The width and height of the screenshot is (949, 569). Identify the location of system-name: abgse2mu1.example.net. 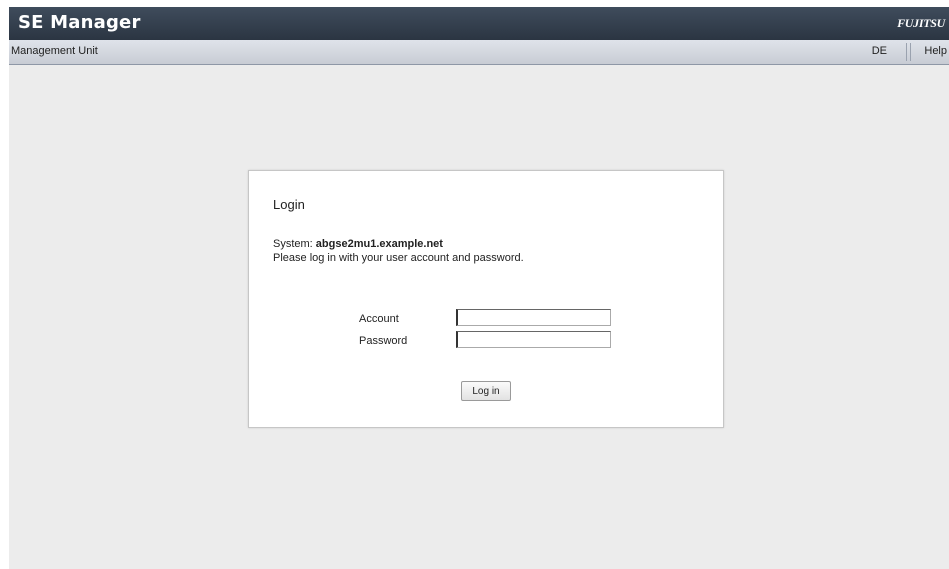
(379, 244).